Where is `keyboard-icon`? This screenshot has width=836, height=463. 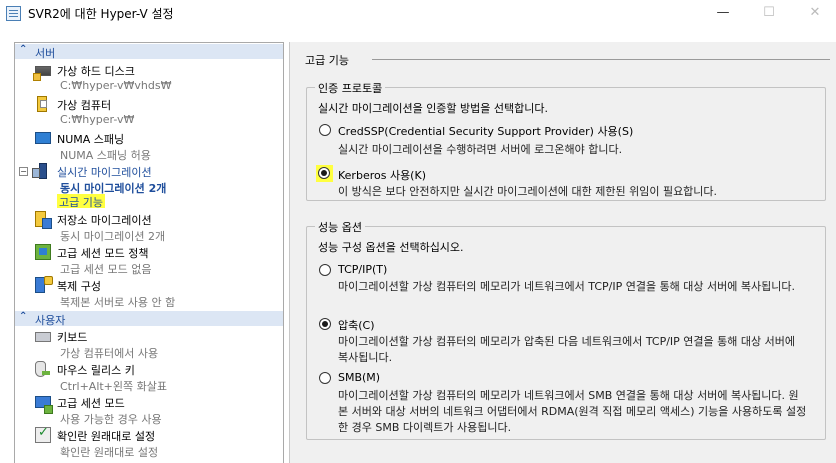
keyboard-icon is located at coordinates (43, 337).